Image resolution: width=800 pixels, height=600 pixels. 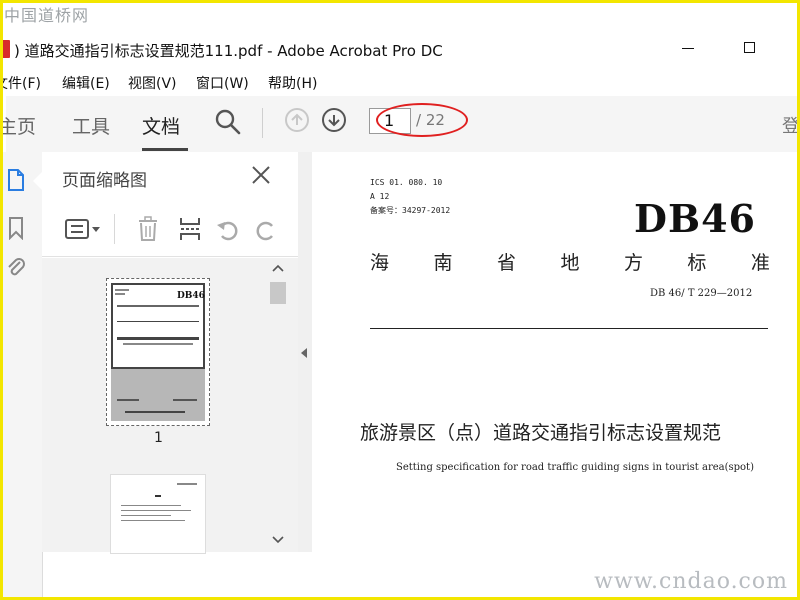 What do you see at coordinates (228, 230) in the screenshot?
I see `rotate-left-icon` at bounding box center [228, 230].